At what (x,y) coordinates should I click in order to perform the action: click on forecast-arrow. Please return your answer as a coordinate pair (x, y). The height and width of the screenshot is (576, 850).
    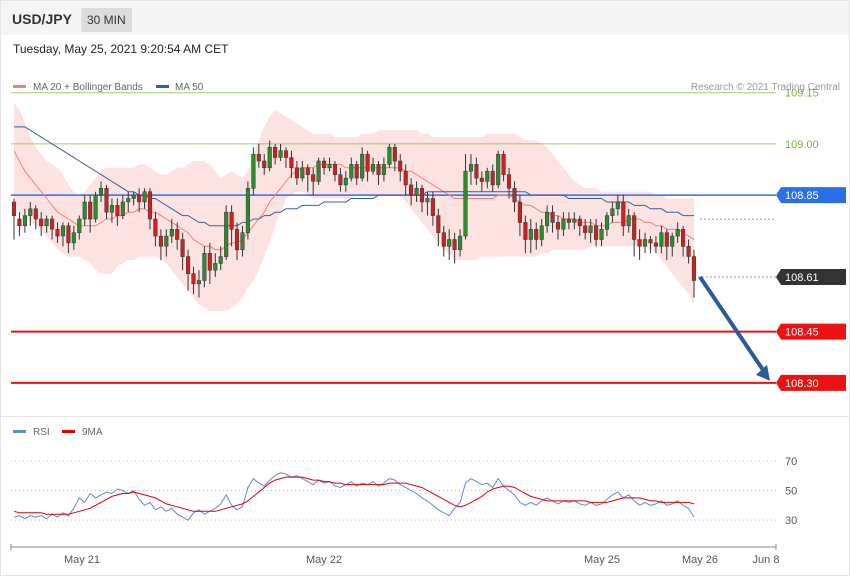
    Looking at the image, I should click on (734, 328).